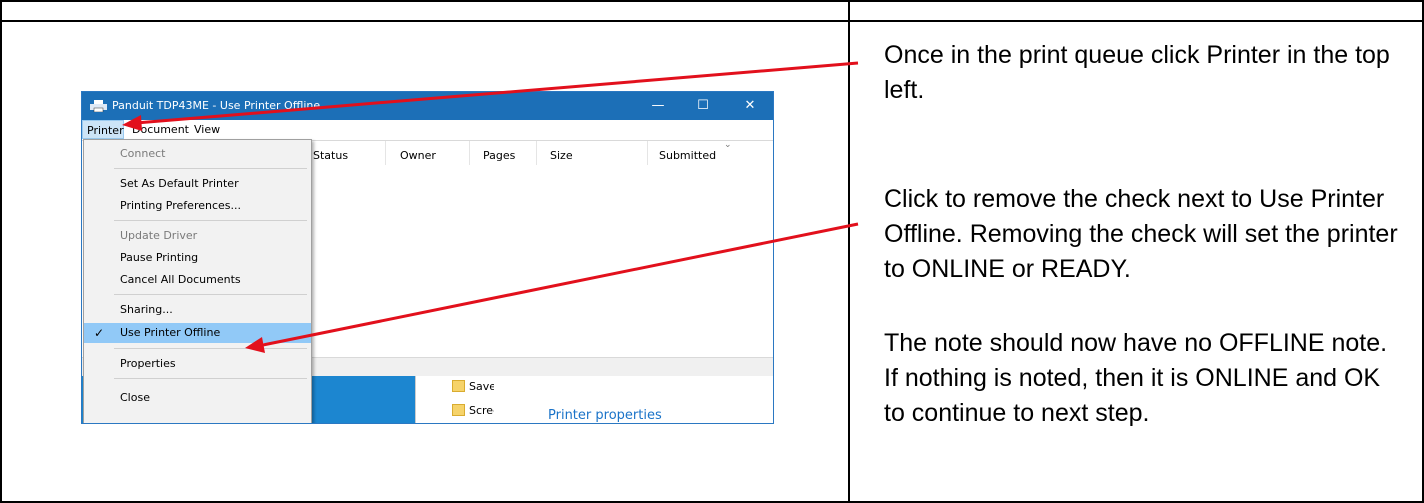 This screenshot has width=1424, height=503. What do you see at coordinates (427, 129) in the screenshot?
I see `menu-bar: Printer Document View` at bounding box center [427, 129].